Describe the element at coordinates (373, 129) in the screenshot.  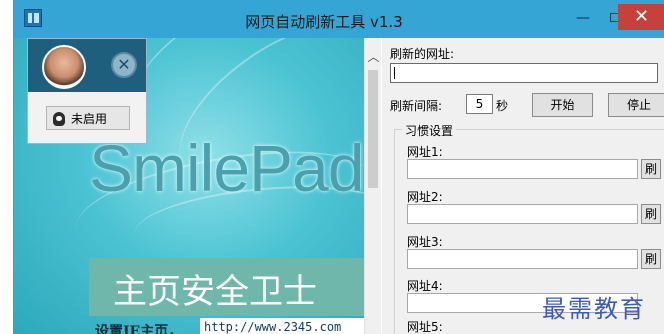
I see `scroll-thumb` at that location.